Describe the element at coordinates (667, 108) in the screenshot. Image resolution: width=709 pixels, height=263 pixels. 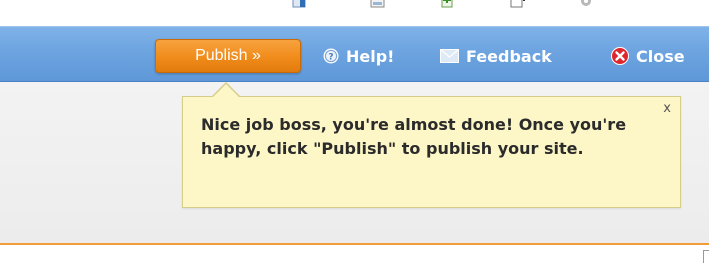
I see `tooltip-close-button: x` at that location.